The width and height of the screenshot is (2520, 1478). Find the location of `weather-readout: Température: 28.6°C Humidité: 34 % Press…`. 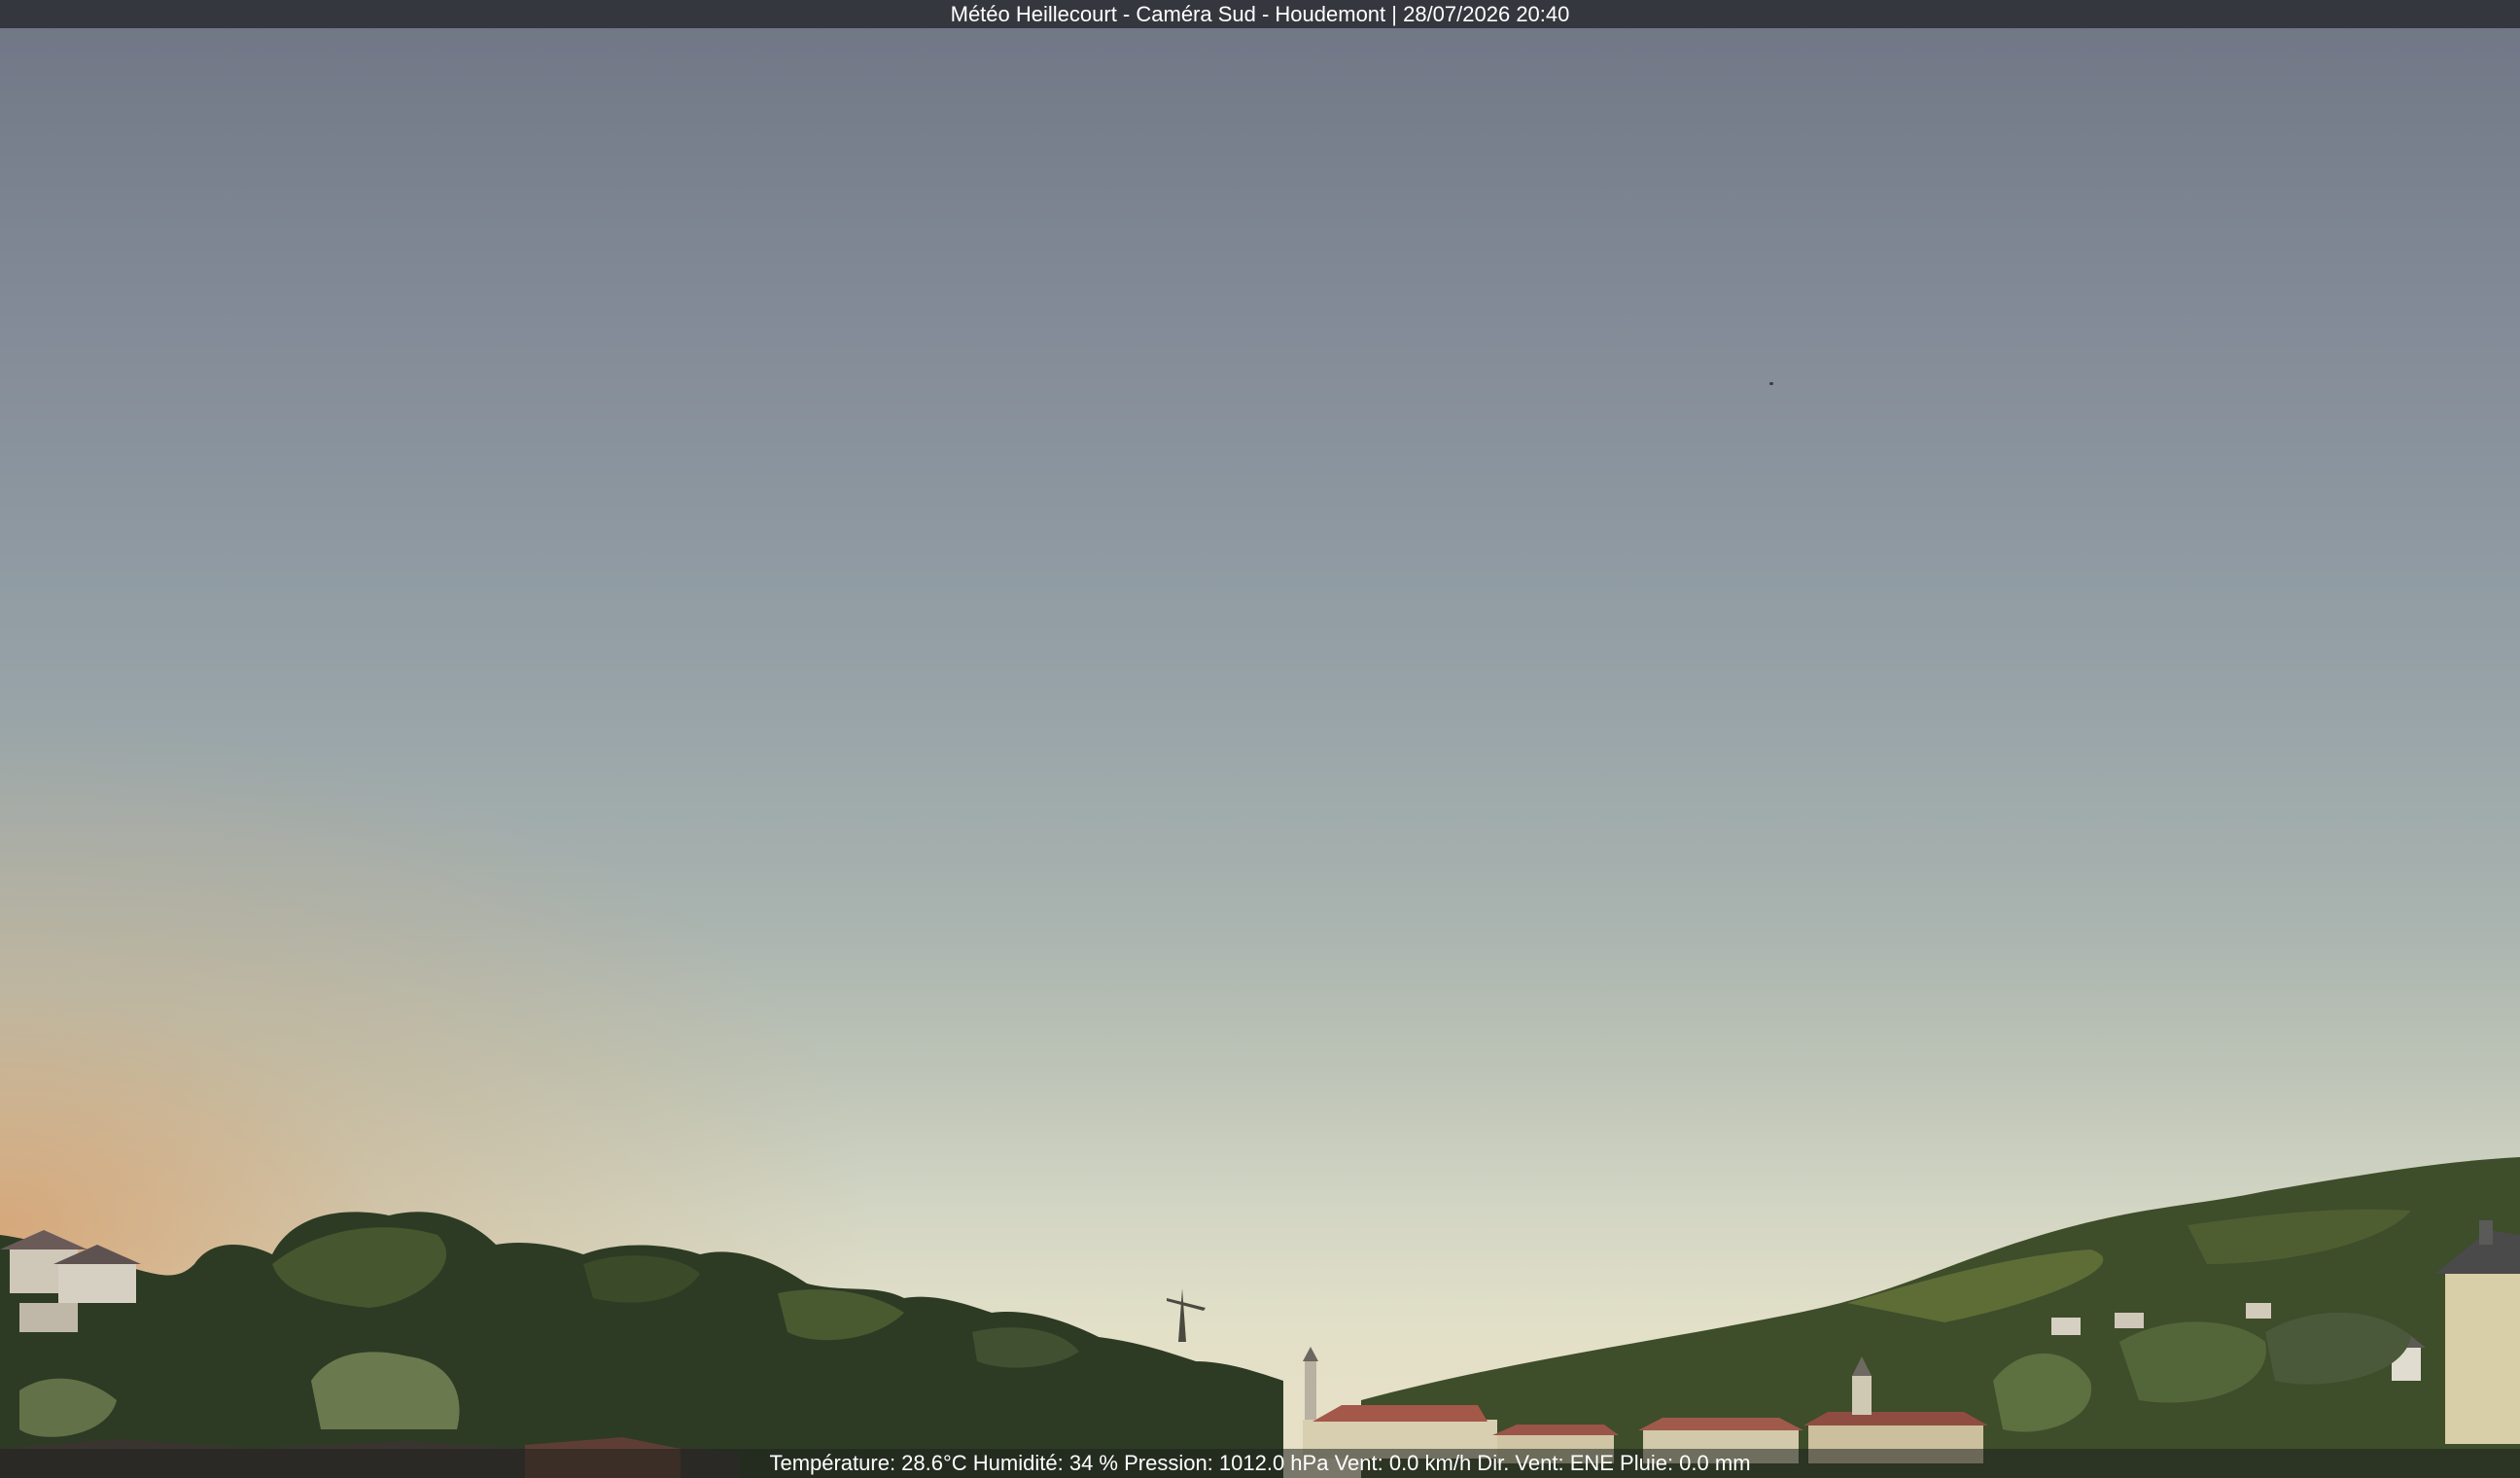

weather-readout: Température: 28.6°C Humidité: 34 % Press… is located at coordinates (1260, 1463).